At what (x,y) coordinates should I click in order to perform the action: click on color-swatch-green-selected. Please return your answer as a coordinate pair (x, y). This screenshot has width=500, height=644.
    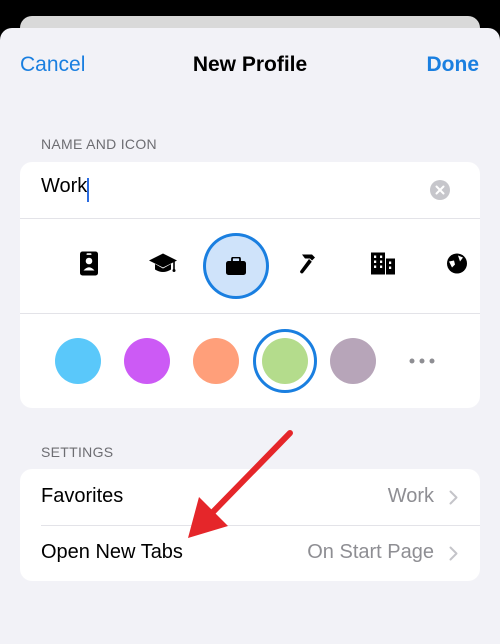
    Looking at the image, I should click on (285, 361).